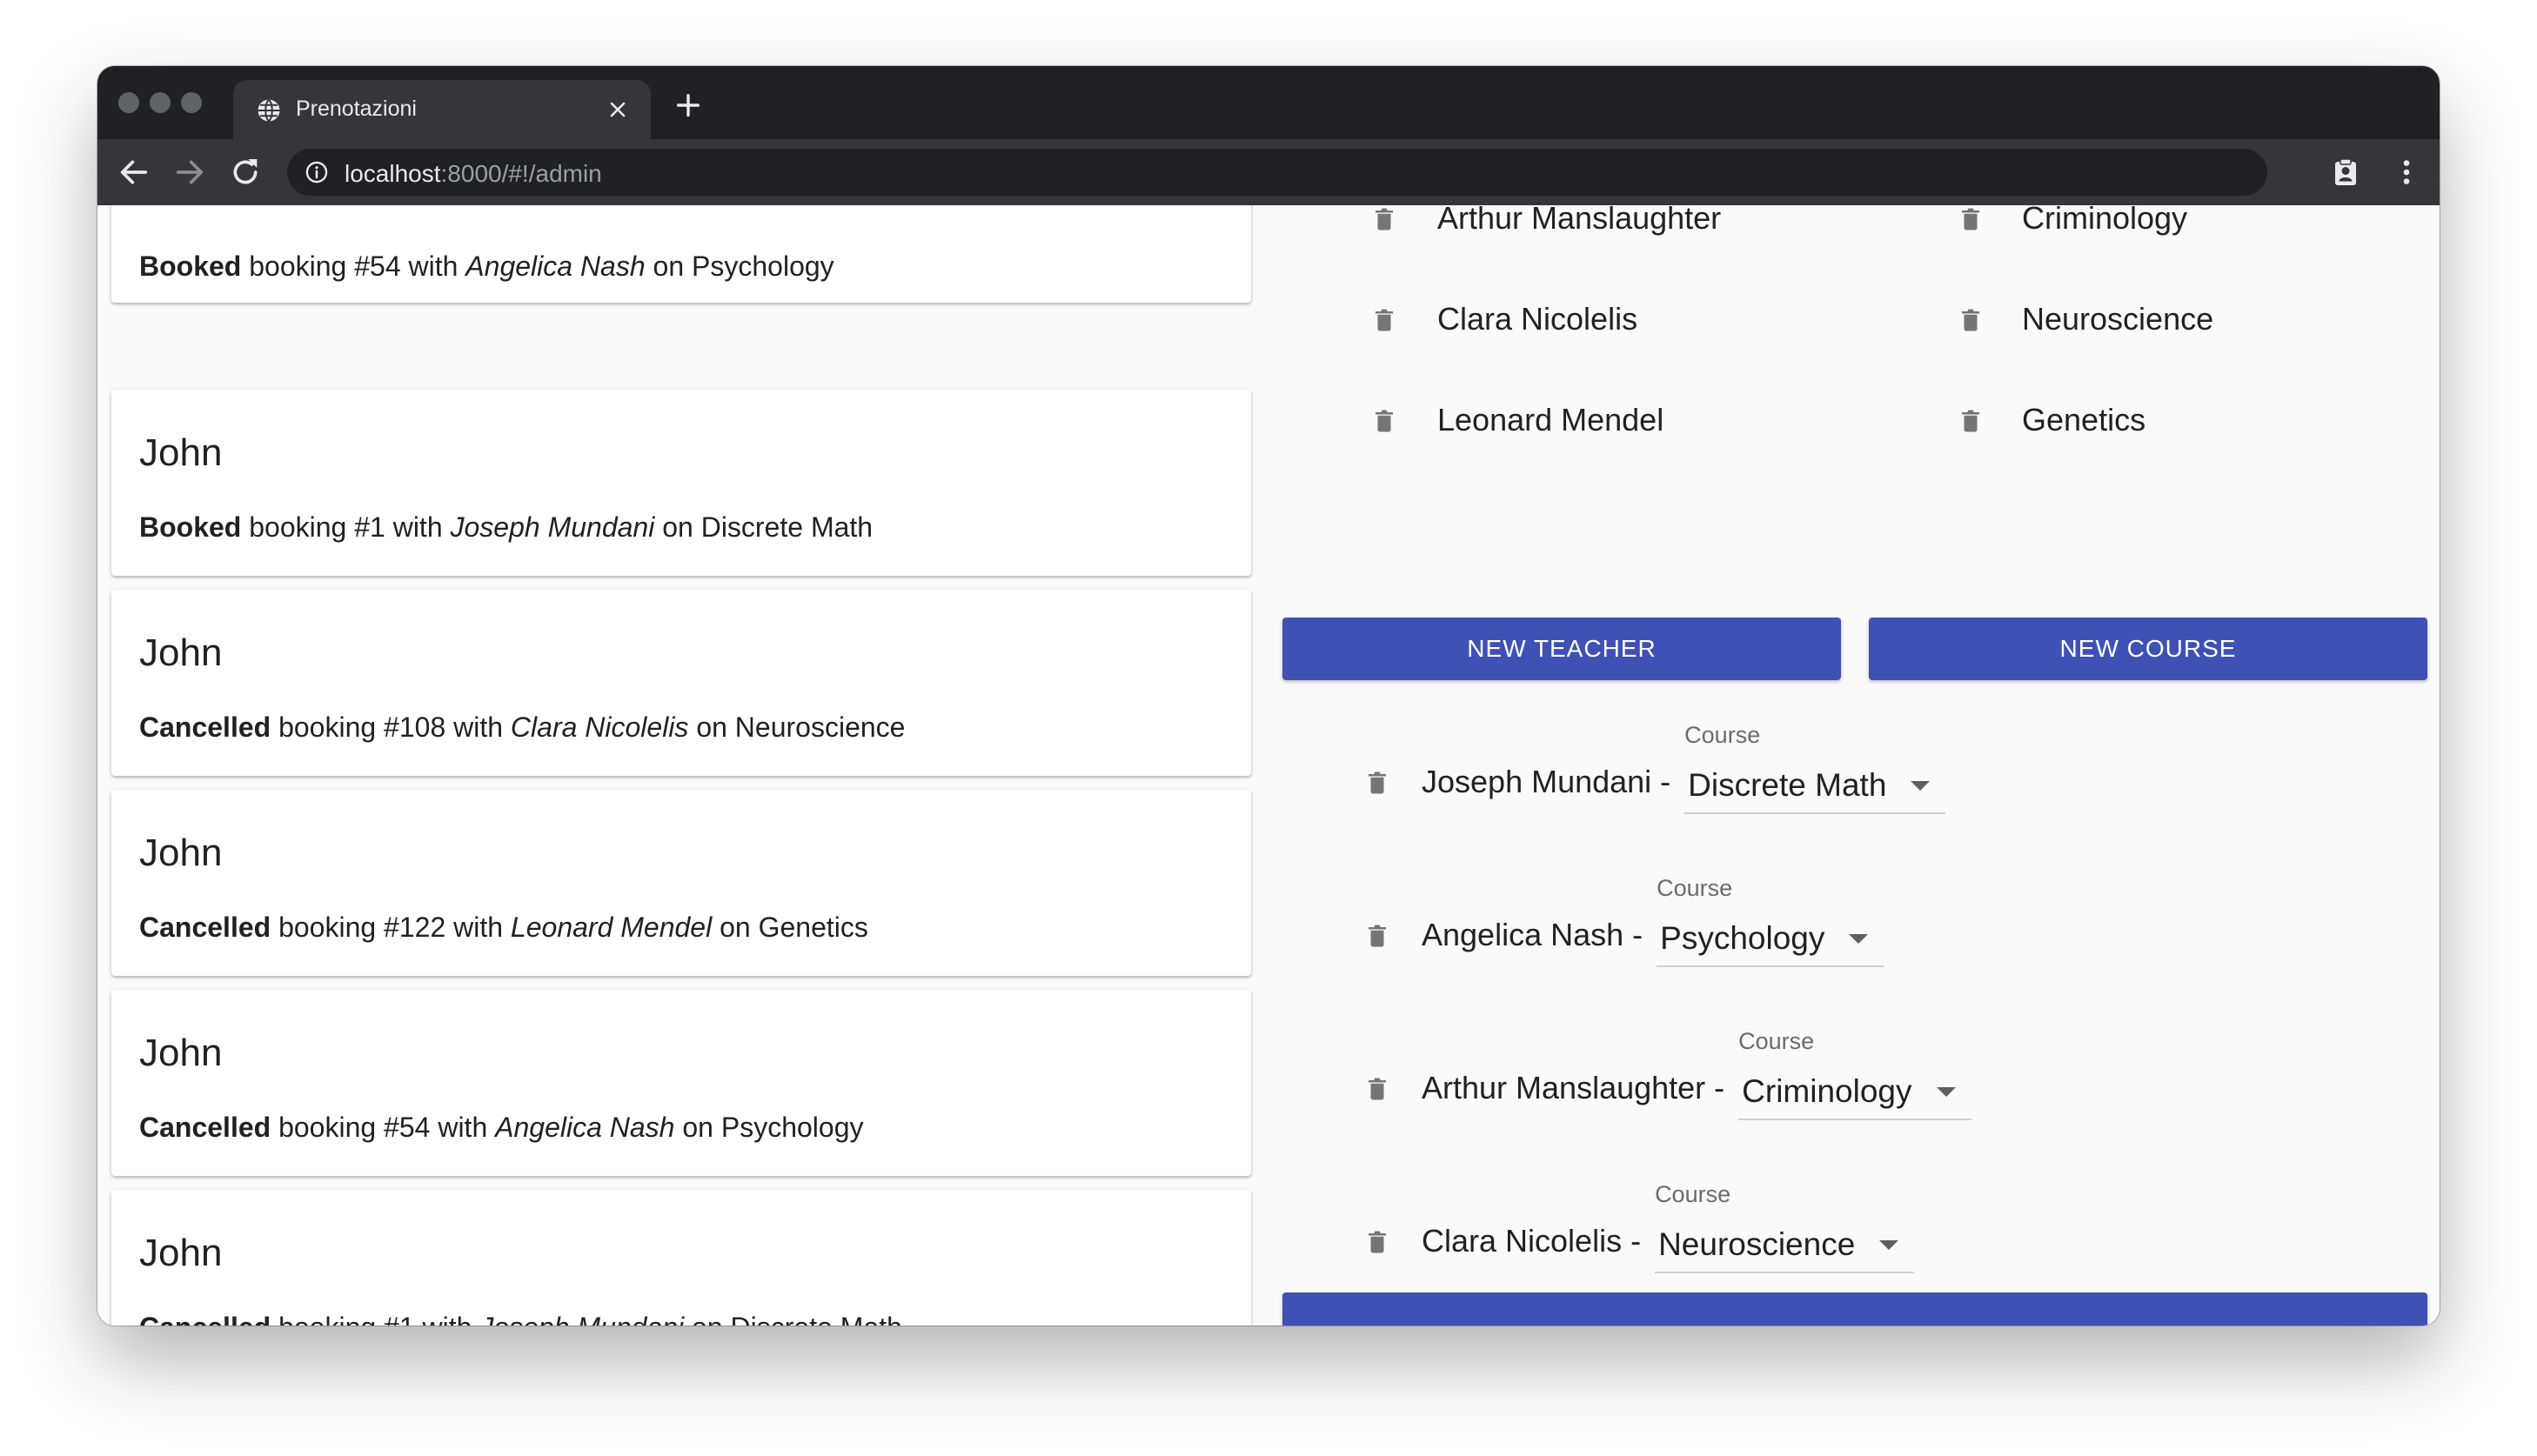  I want to click on new-tab-icon, so click(688, 105).